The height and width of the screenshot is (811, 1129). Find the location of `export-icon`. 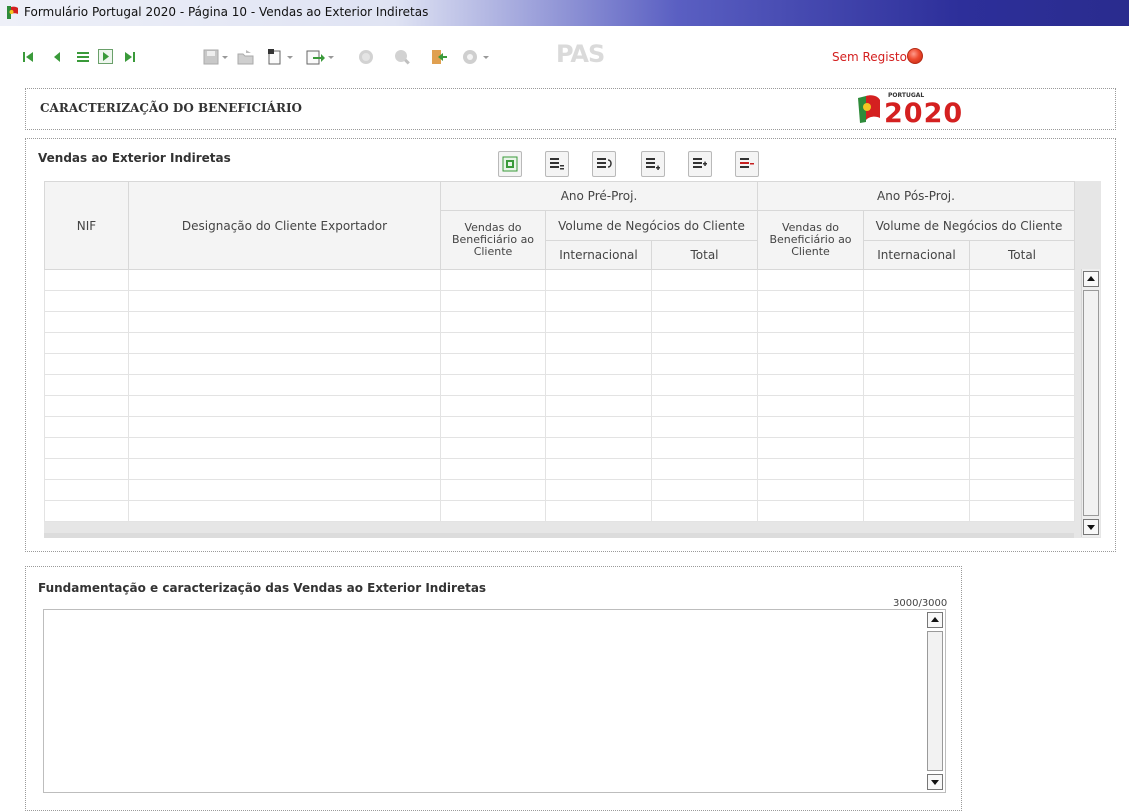

export-icon is located at coordinates (321, 57).